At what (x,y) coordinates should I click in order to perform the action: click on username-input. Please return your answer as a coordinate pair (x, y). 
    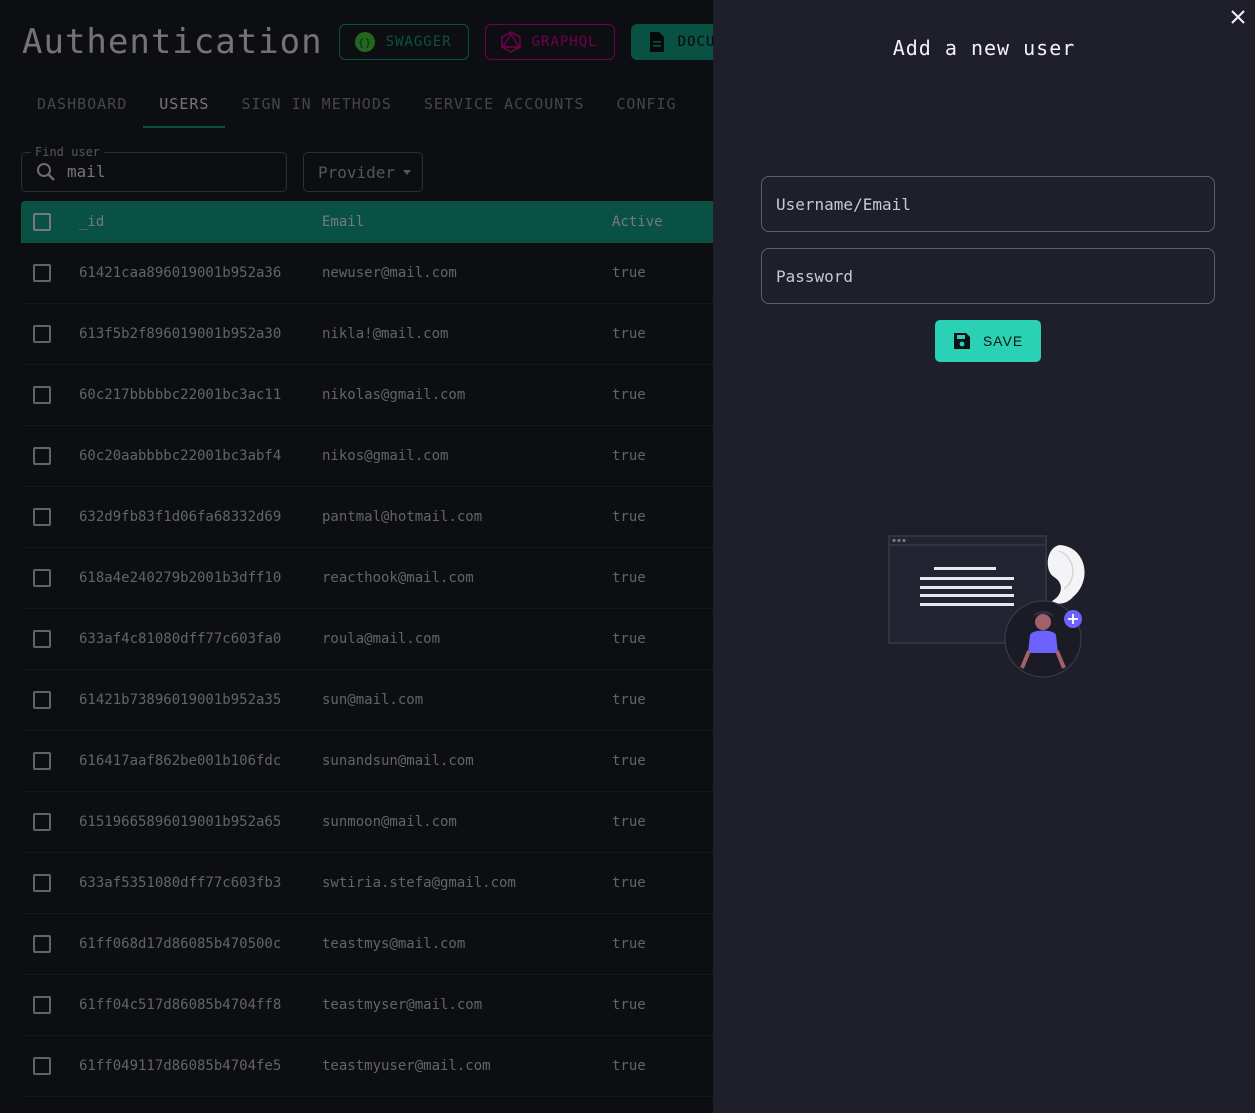
    Looking at the image, I should click on (988, 204).